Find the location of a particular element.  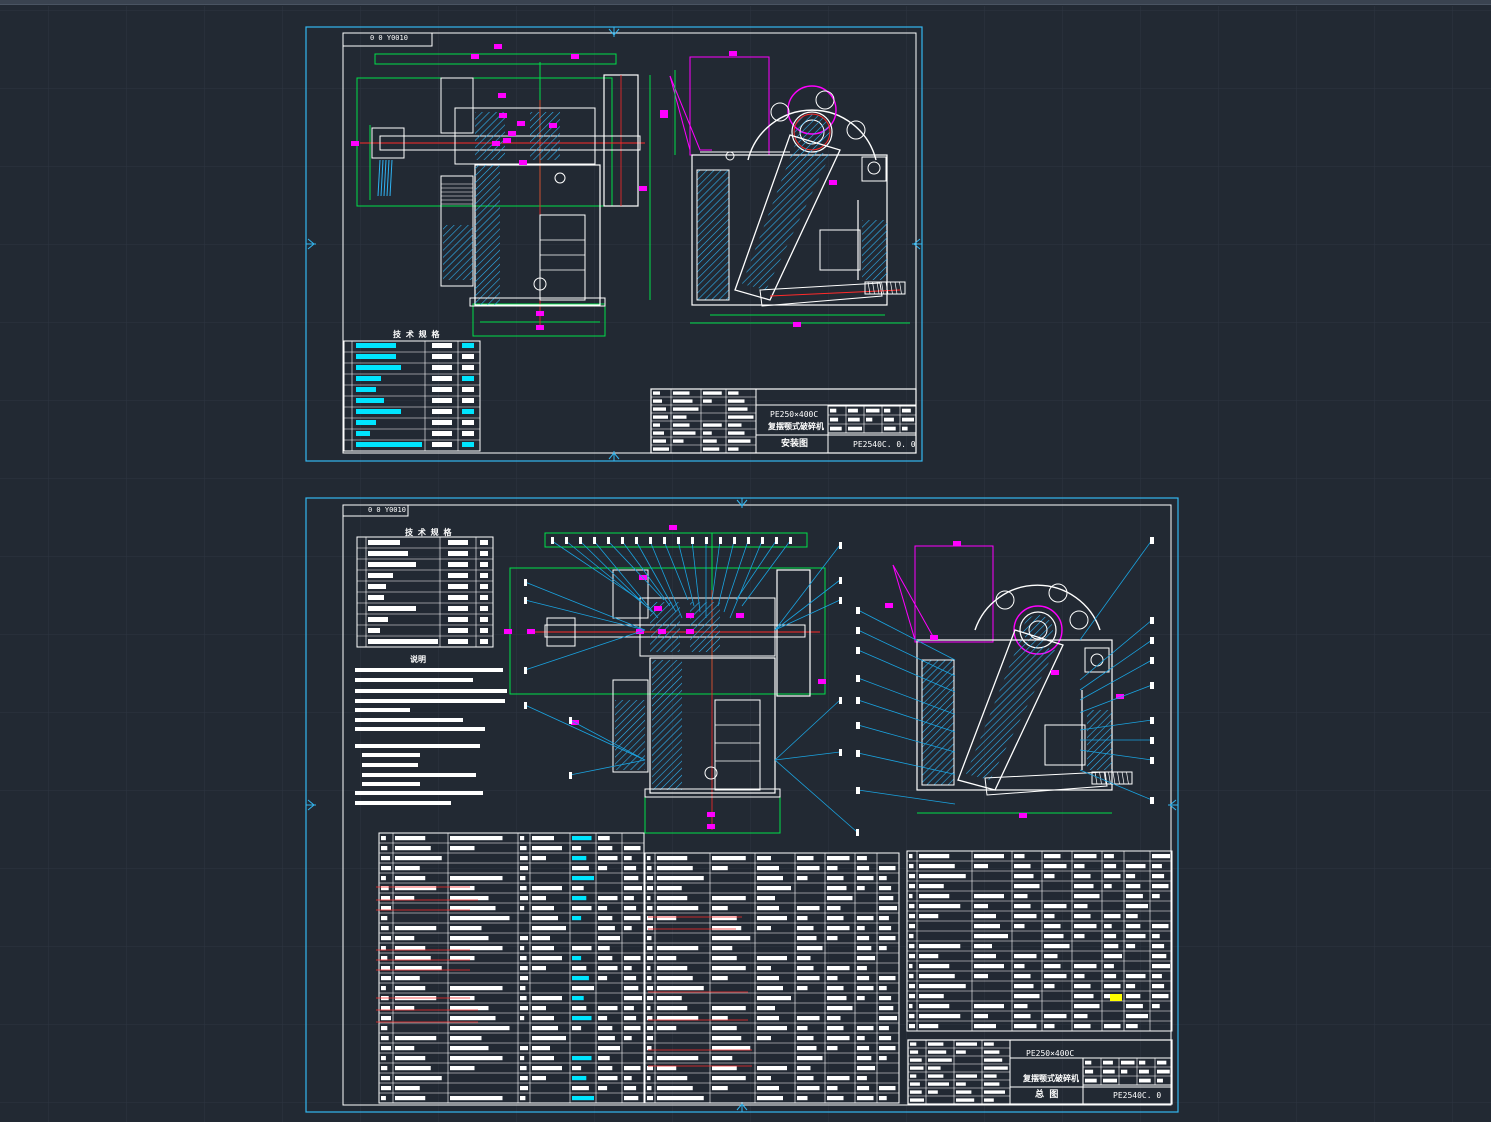

fixed-jaw-hatch is located at coordinates (713, 235).